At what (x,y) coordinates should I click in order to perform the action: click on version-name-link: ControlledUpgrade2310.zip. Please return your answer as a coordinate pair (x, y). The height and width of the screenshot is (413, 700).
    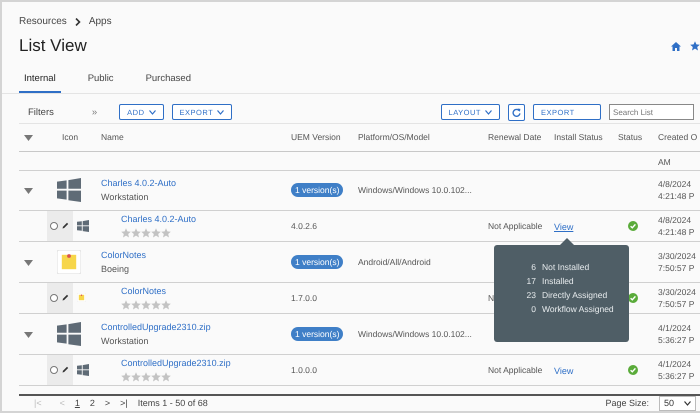
    Looking at the image, I should click on (206, 363).